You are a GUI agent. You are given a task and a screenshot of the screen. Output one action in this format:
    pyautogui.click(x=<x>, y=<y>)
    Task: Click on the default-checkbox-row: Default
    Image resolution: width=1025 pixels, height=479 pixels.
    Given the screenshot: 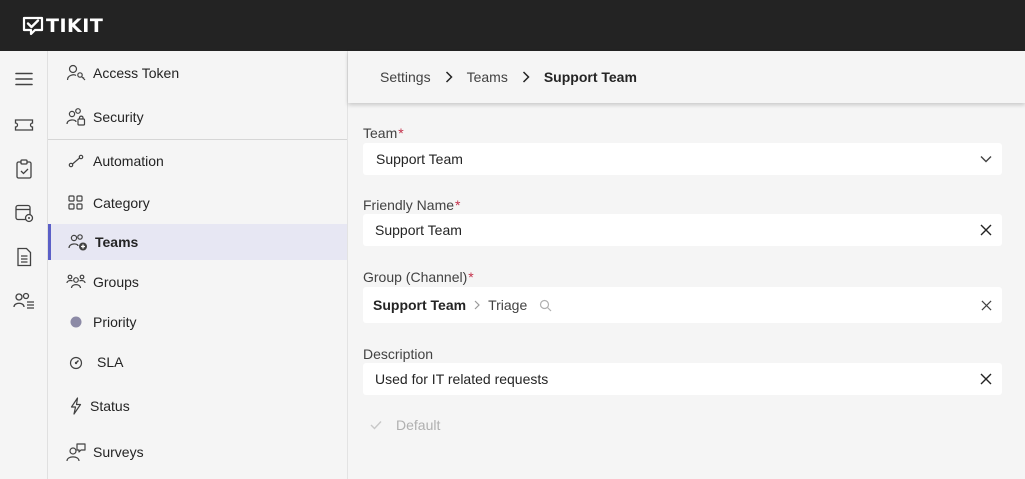 What is the action you would take?
    pyautogui.click(x=404, y=425)
    